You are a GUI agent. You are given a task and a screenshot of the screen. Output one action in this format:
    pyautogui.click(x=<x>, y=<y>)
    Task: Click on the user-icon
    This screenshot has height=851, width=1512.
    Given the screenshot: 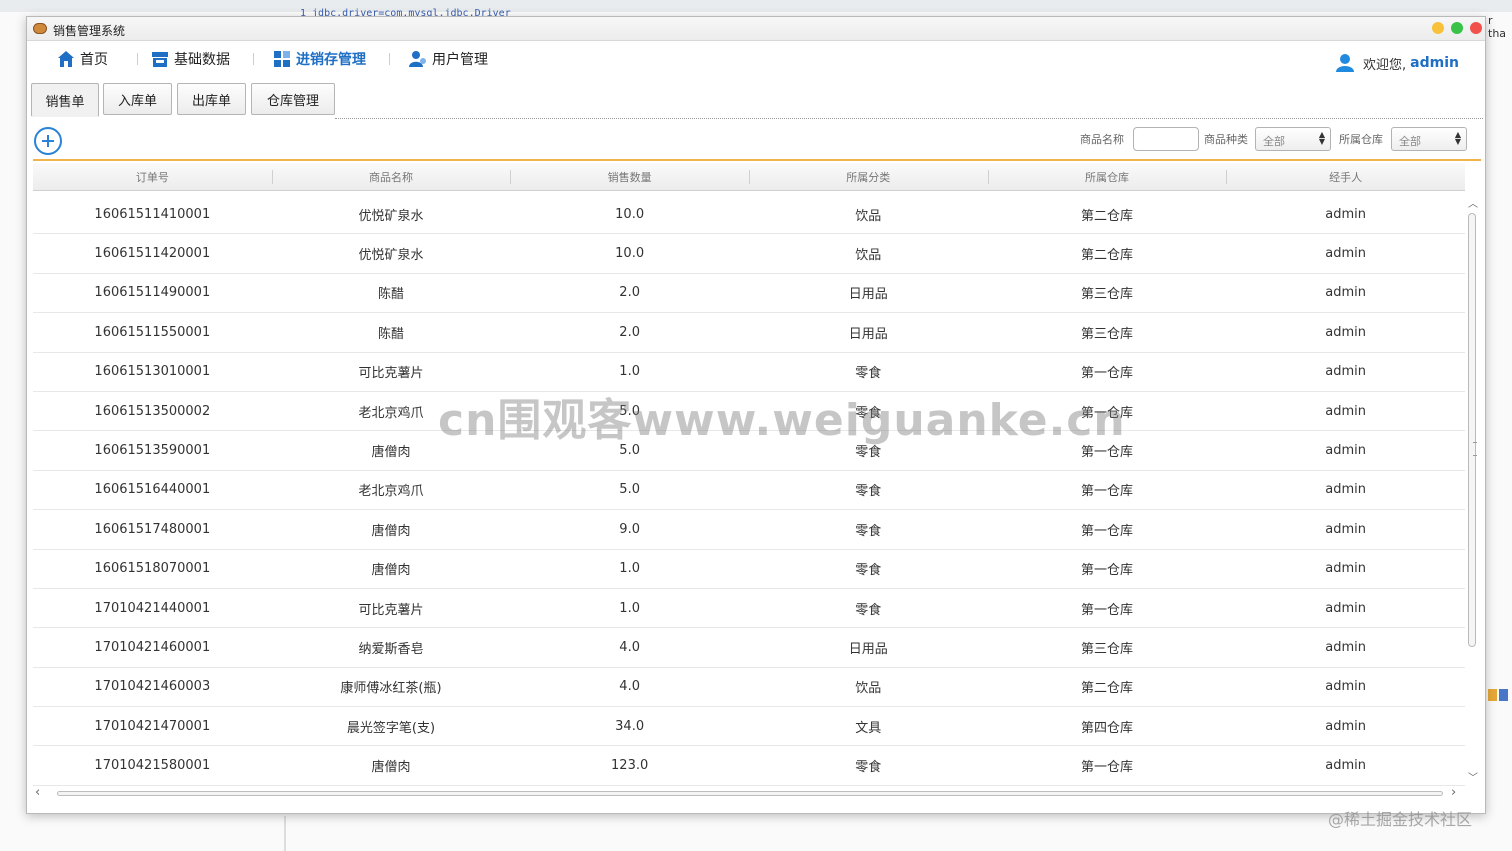 What is the action you would take?
    pyautogui.click(x=1345, y=63)
    